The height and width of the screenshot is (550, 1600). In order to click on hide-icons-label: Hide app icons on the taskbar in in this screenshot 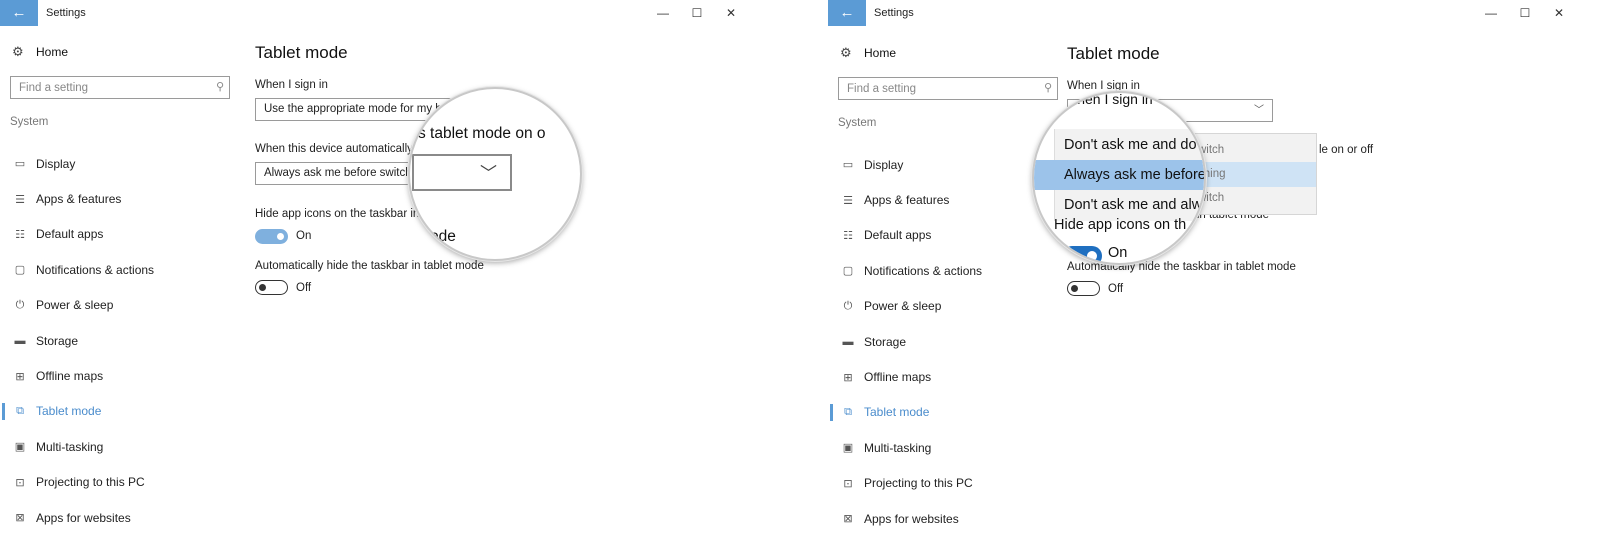, I will do `click(337, 214)`.